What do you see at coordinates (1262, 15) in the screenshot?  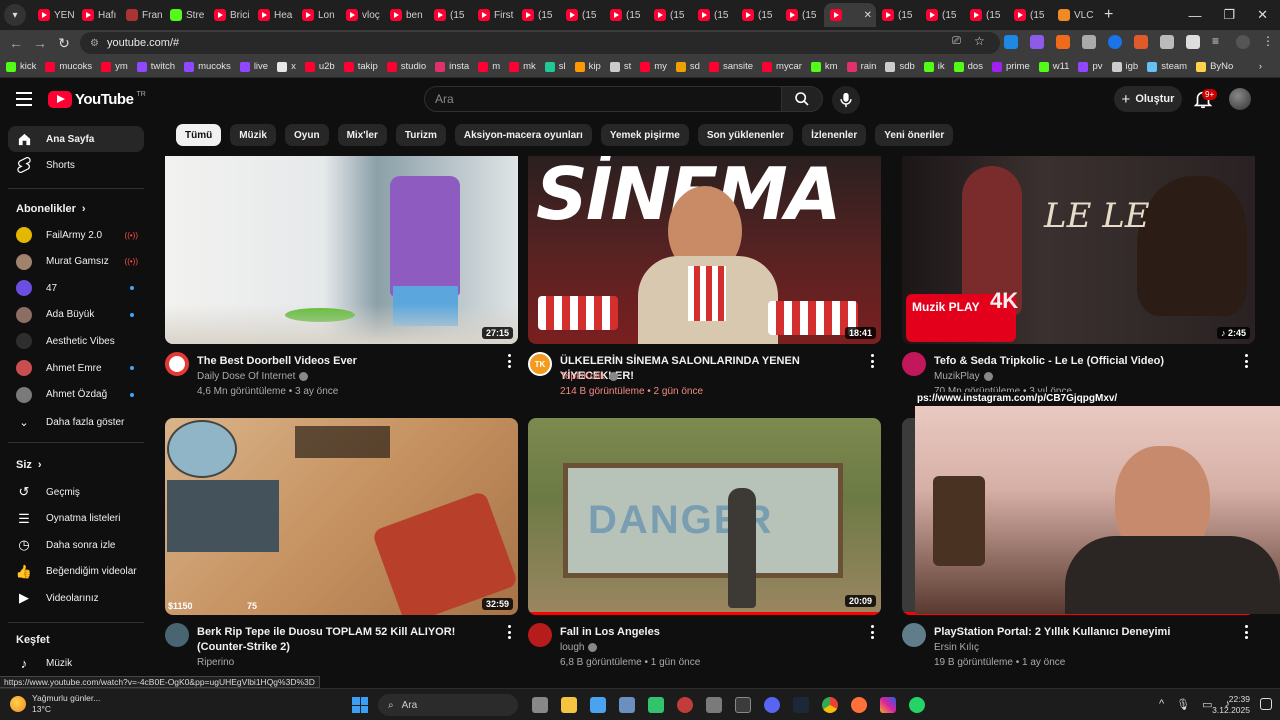 I see `close-window-icon: ✕` at bounding box center [1262, 15].